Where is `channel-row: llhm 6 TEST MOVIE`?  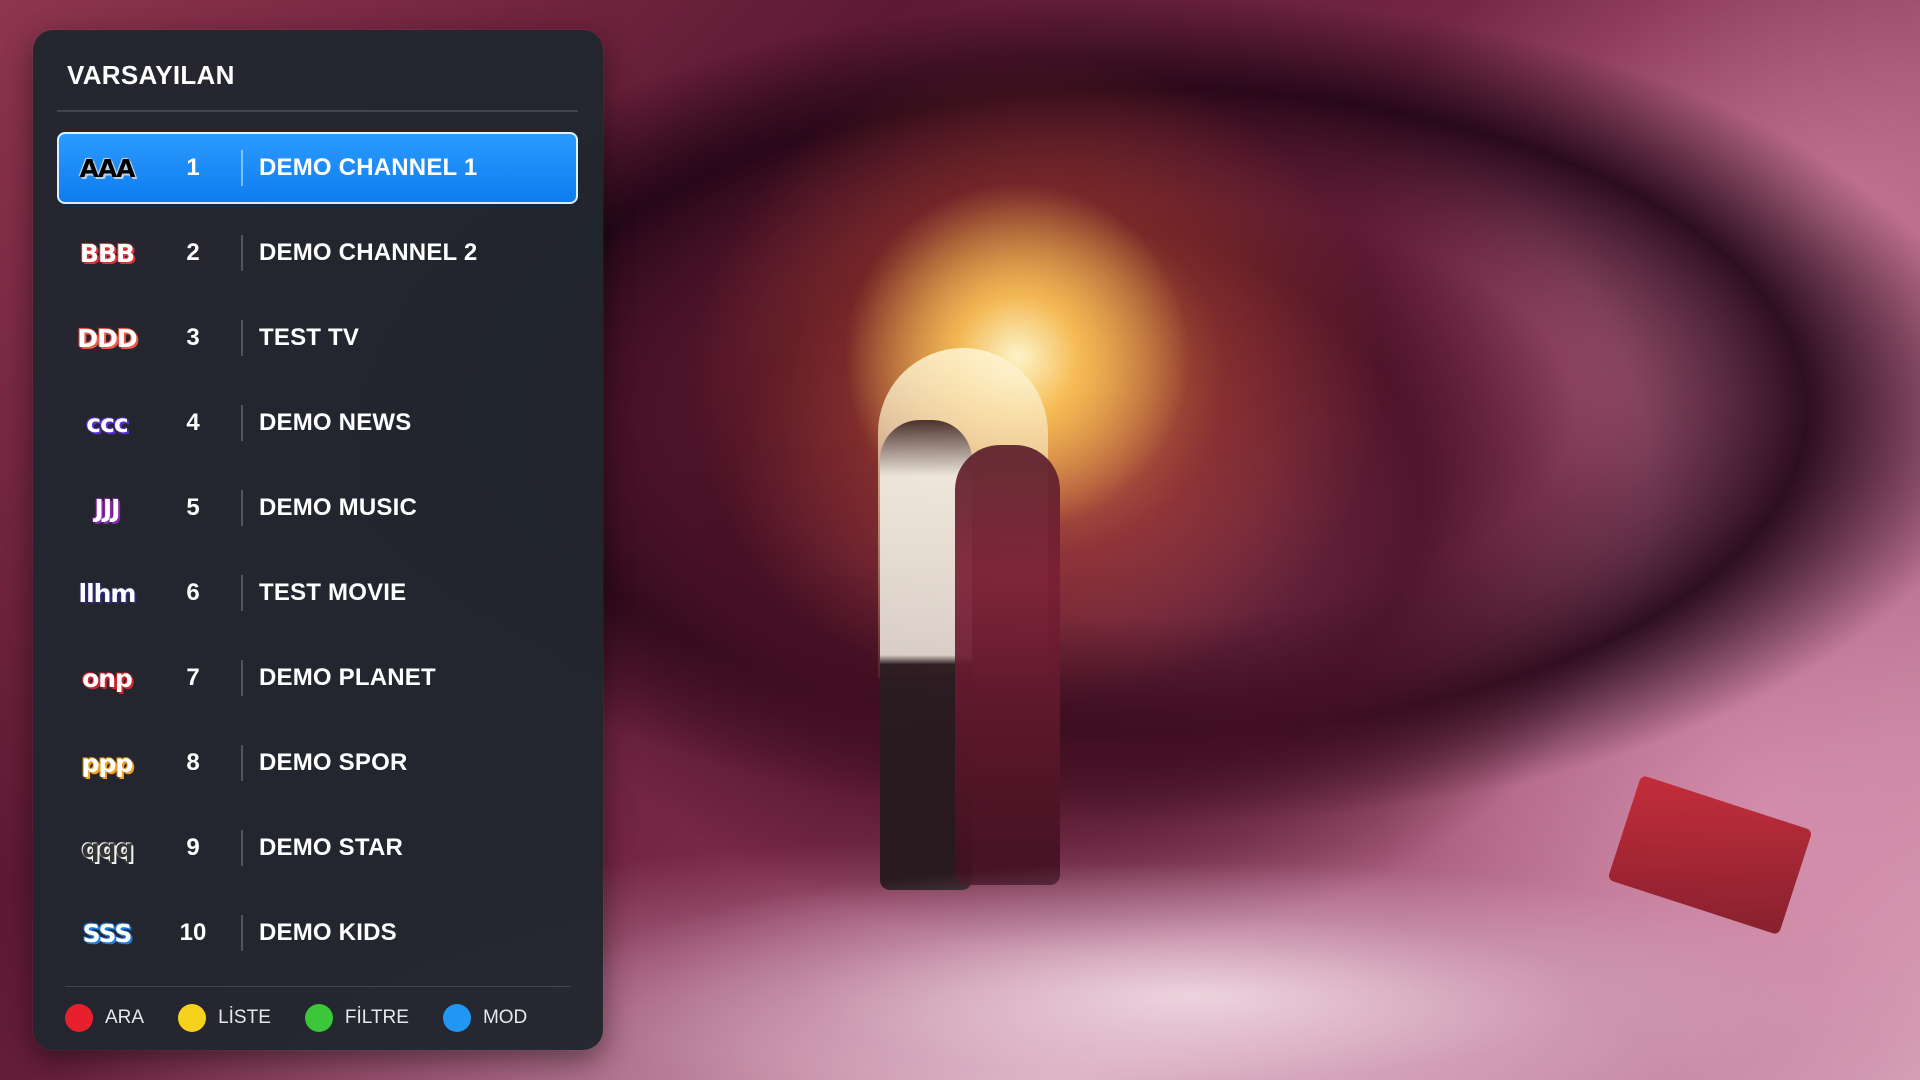 channel-row: llhm 6 TEST MOVIE is located at coordinates (317, 593).